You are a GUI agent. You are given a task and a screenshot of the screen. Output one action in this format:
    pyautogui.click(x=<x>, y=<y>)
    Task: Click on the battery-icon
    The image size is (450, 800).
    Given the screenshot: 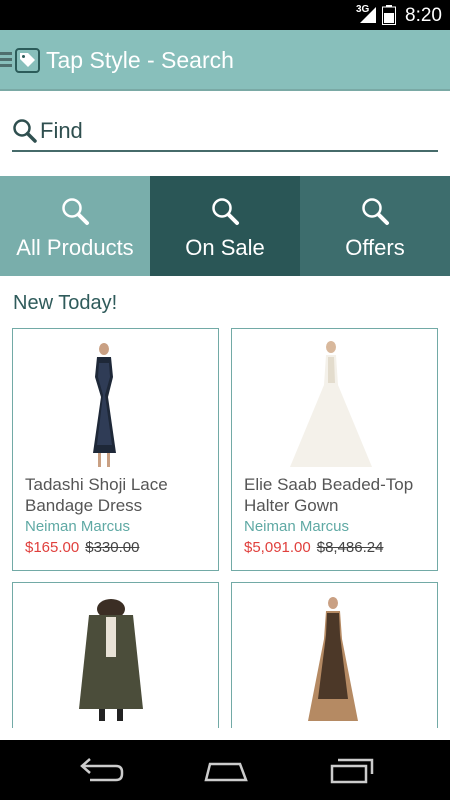 What is the action you would take?
    pyautogui.click(x=389, y=15)
    